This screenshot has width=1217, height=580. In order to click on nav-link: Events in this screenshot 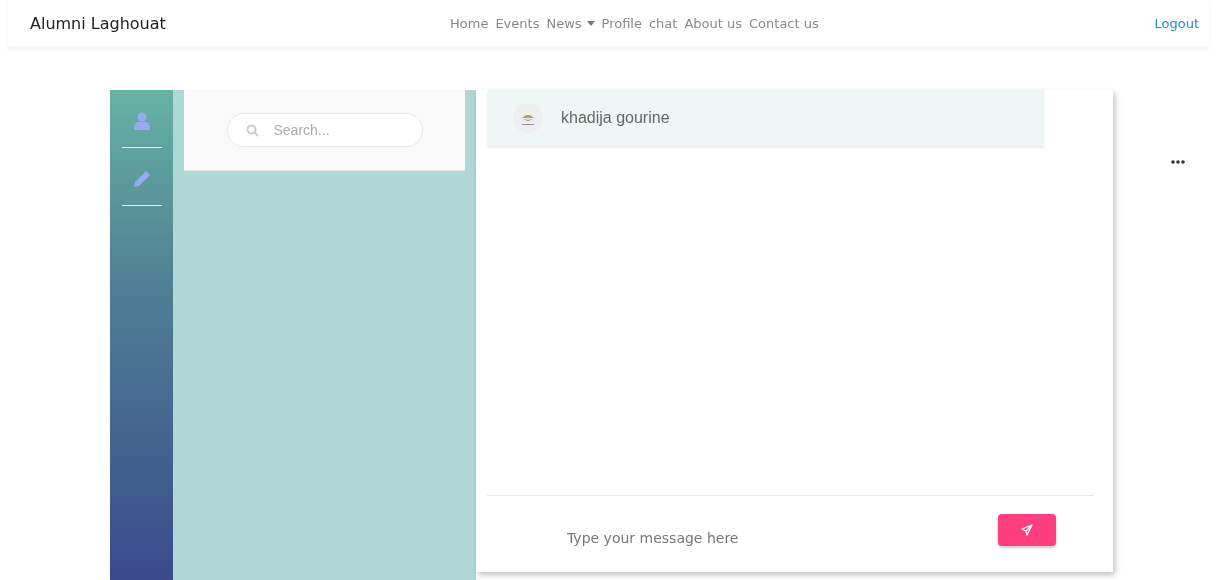, I will do `click(517, 23)`.